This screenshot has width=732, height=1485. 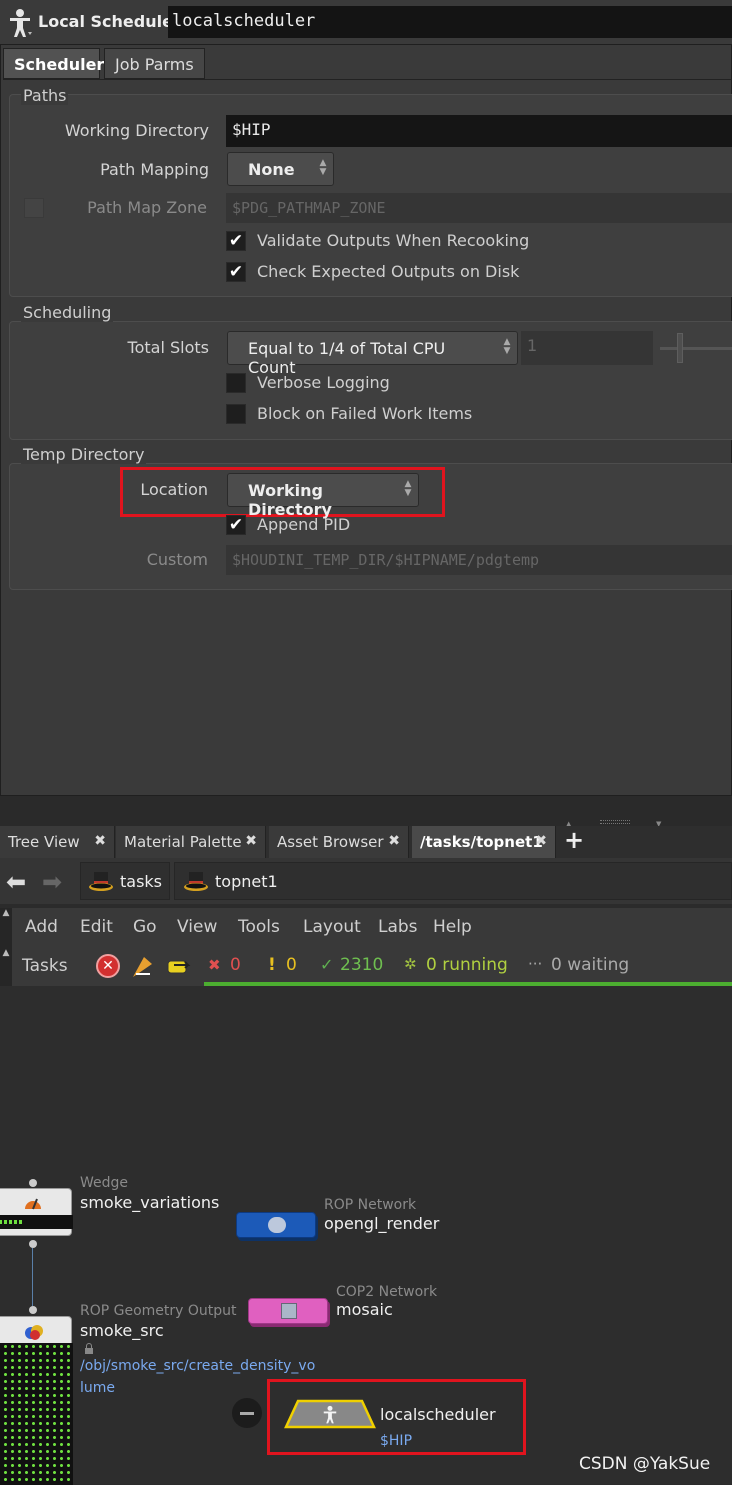 What do you see at coordinates (36, 1212) in the screenshot?
I see `wedge-node` at bounding box center [36, 1212].